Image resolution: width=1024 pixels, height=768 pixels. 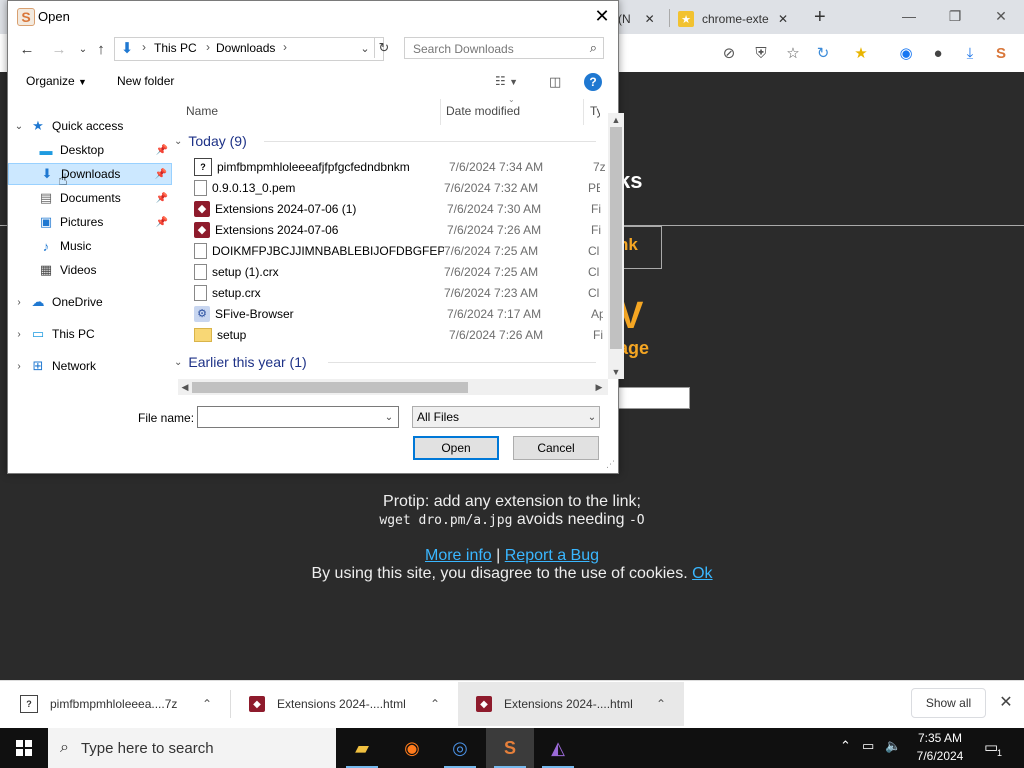 What do you see at coordinates (412, 748) in the screenshot?
I see `firefox-icon: ◉` at bounding box center [412, 748].